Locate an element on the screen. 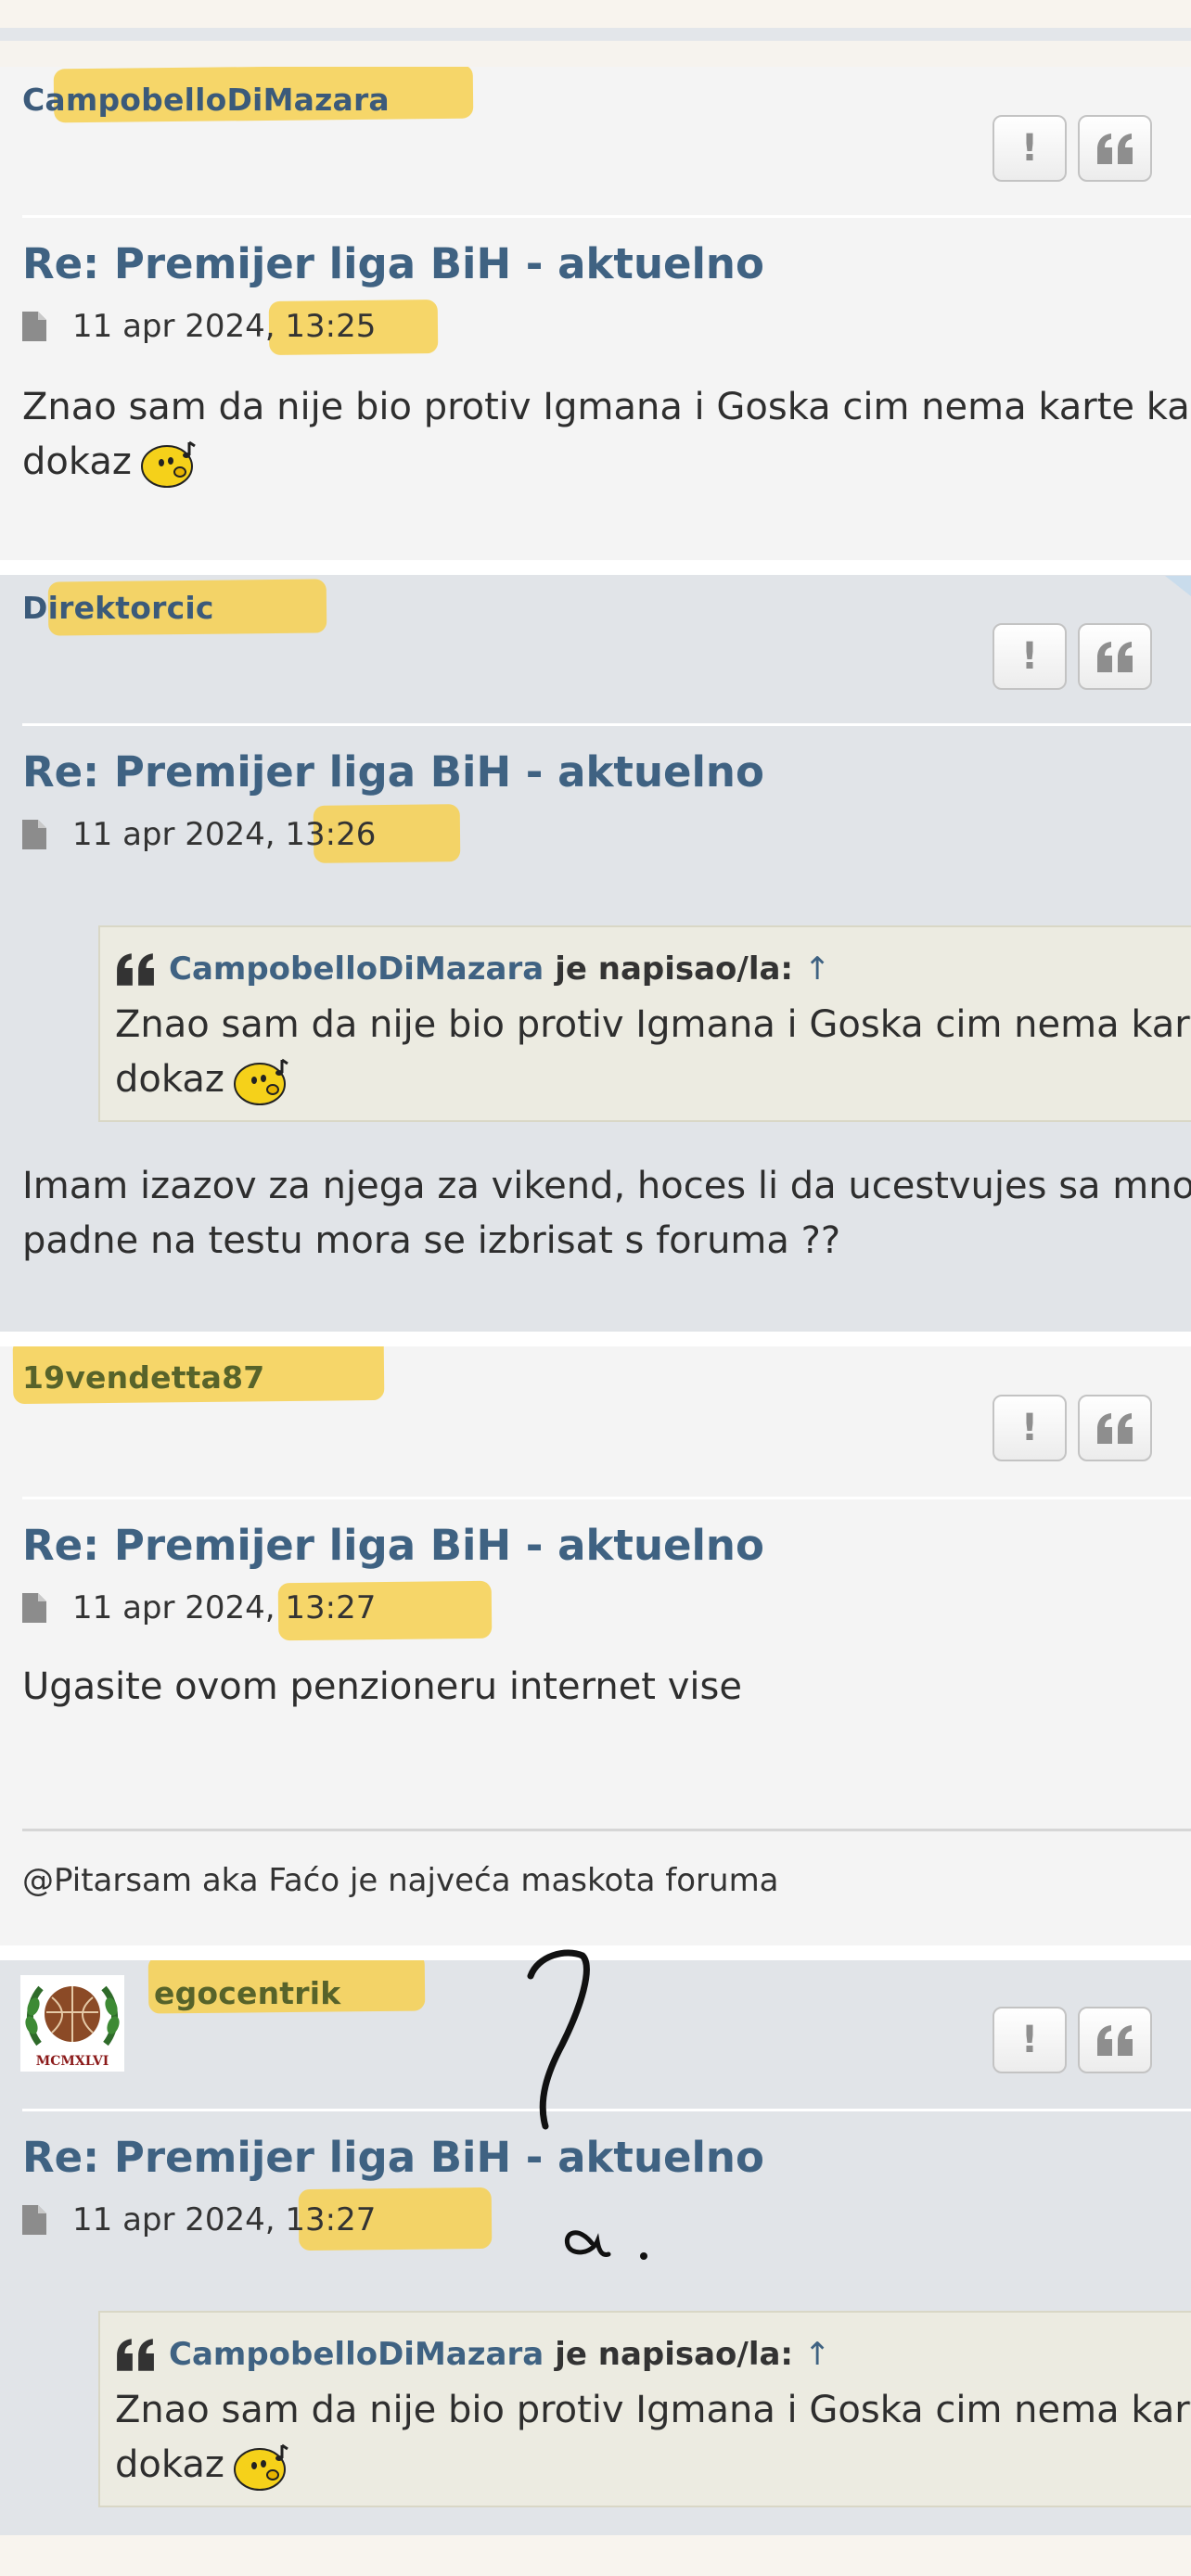  post-author: CampobelloDiMazara is located at coordinates (206, 100).